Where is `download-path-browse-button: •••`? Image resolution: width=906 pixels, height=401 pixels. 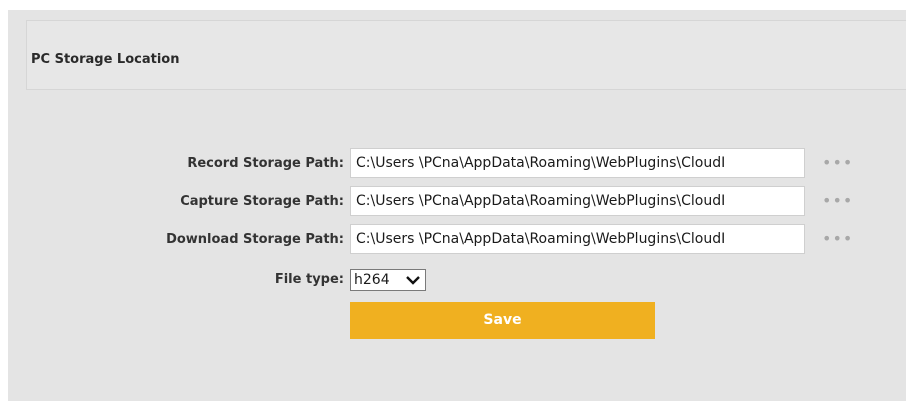
download-path-browse-button: ••• is located at coordinates (837, 239).